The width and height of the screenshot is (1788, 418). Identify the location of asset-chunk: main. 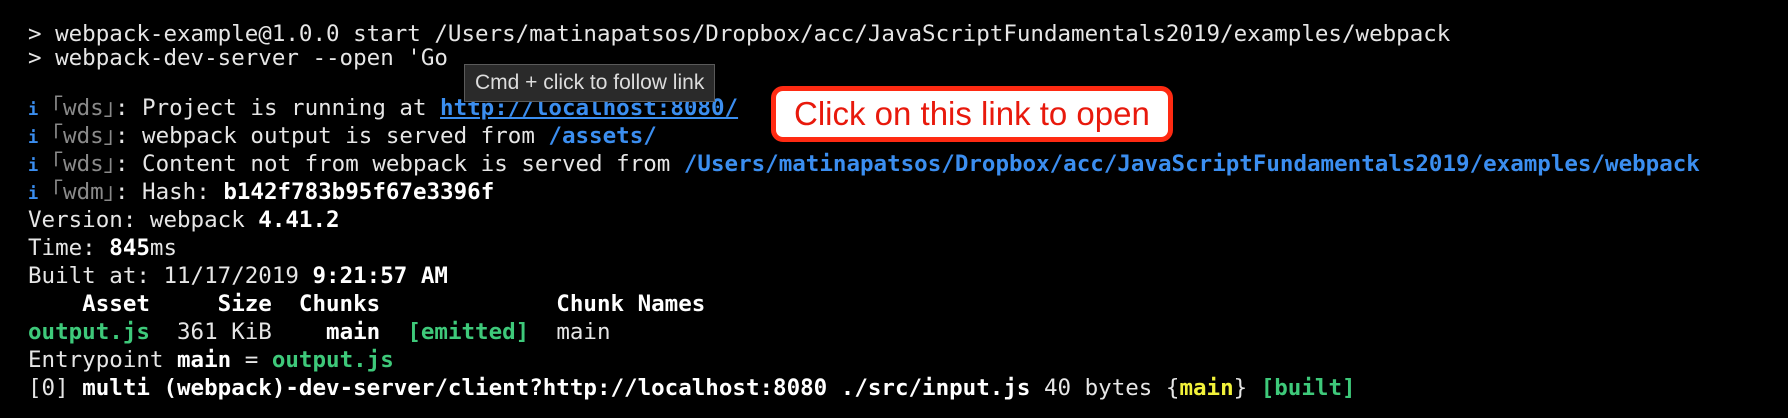
(353, 332).